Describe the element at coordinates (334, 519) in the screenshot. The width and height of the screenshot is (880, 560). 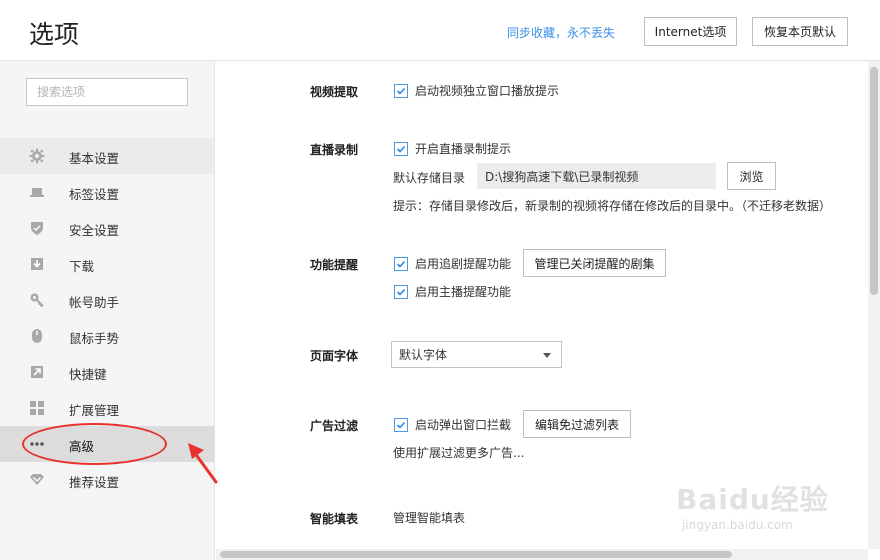
I see `autofill-section-label: 智能填表` at that location.